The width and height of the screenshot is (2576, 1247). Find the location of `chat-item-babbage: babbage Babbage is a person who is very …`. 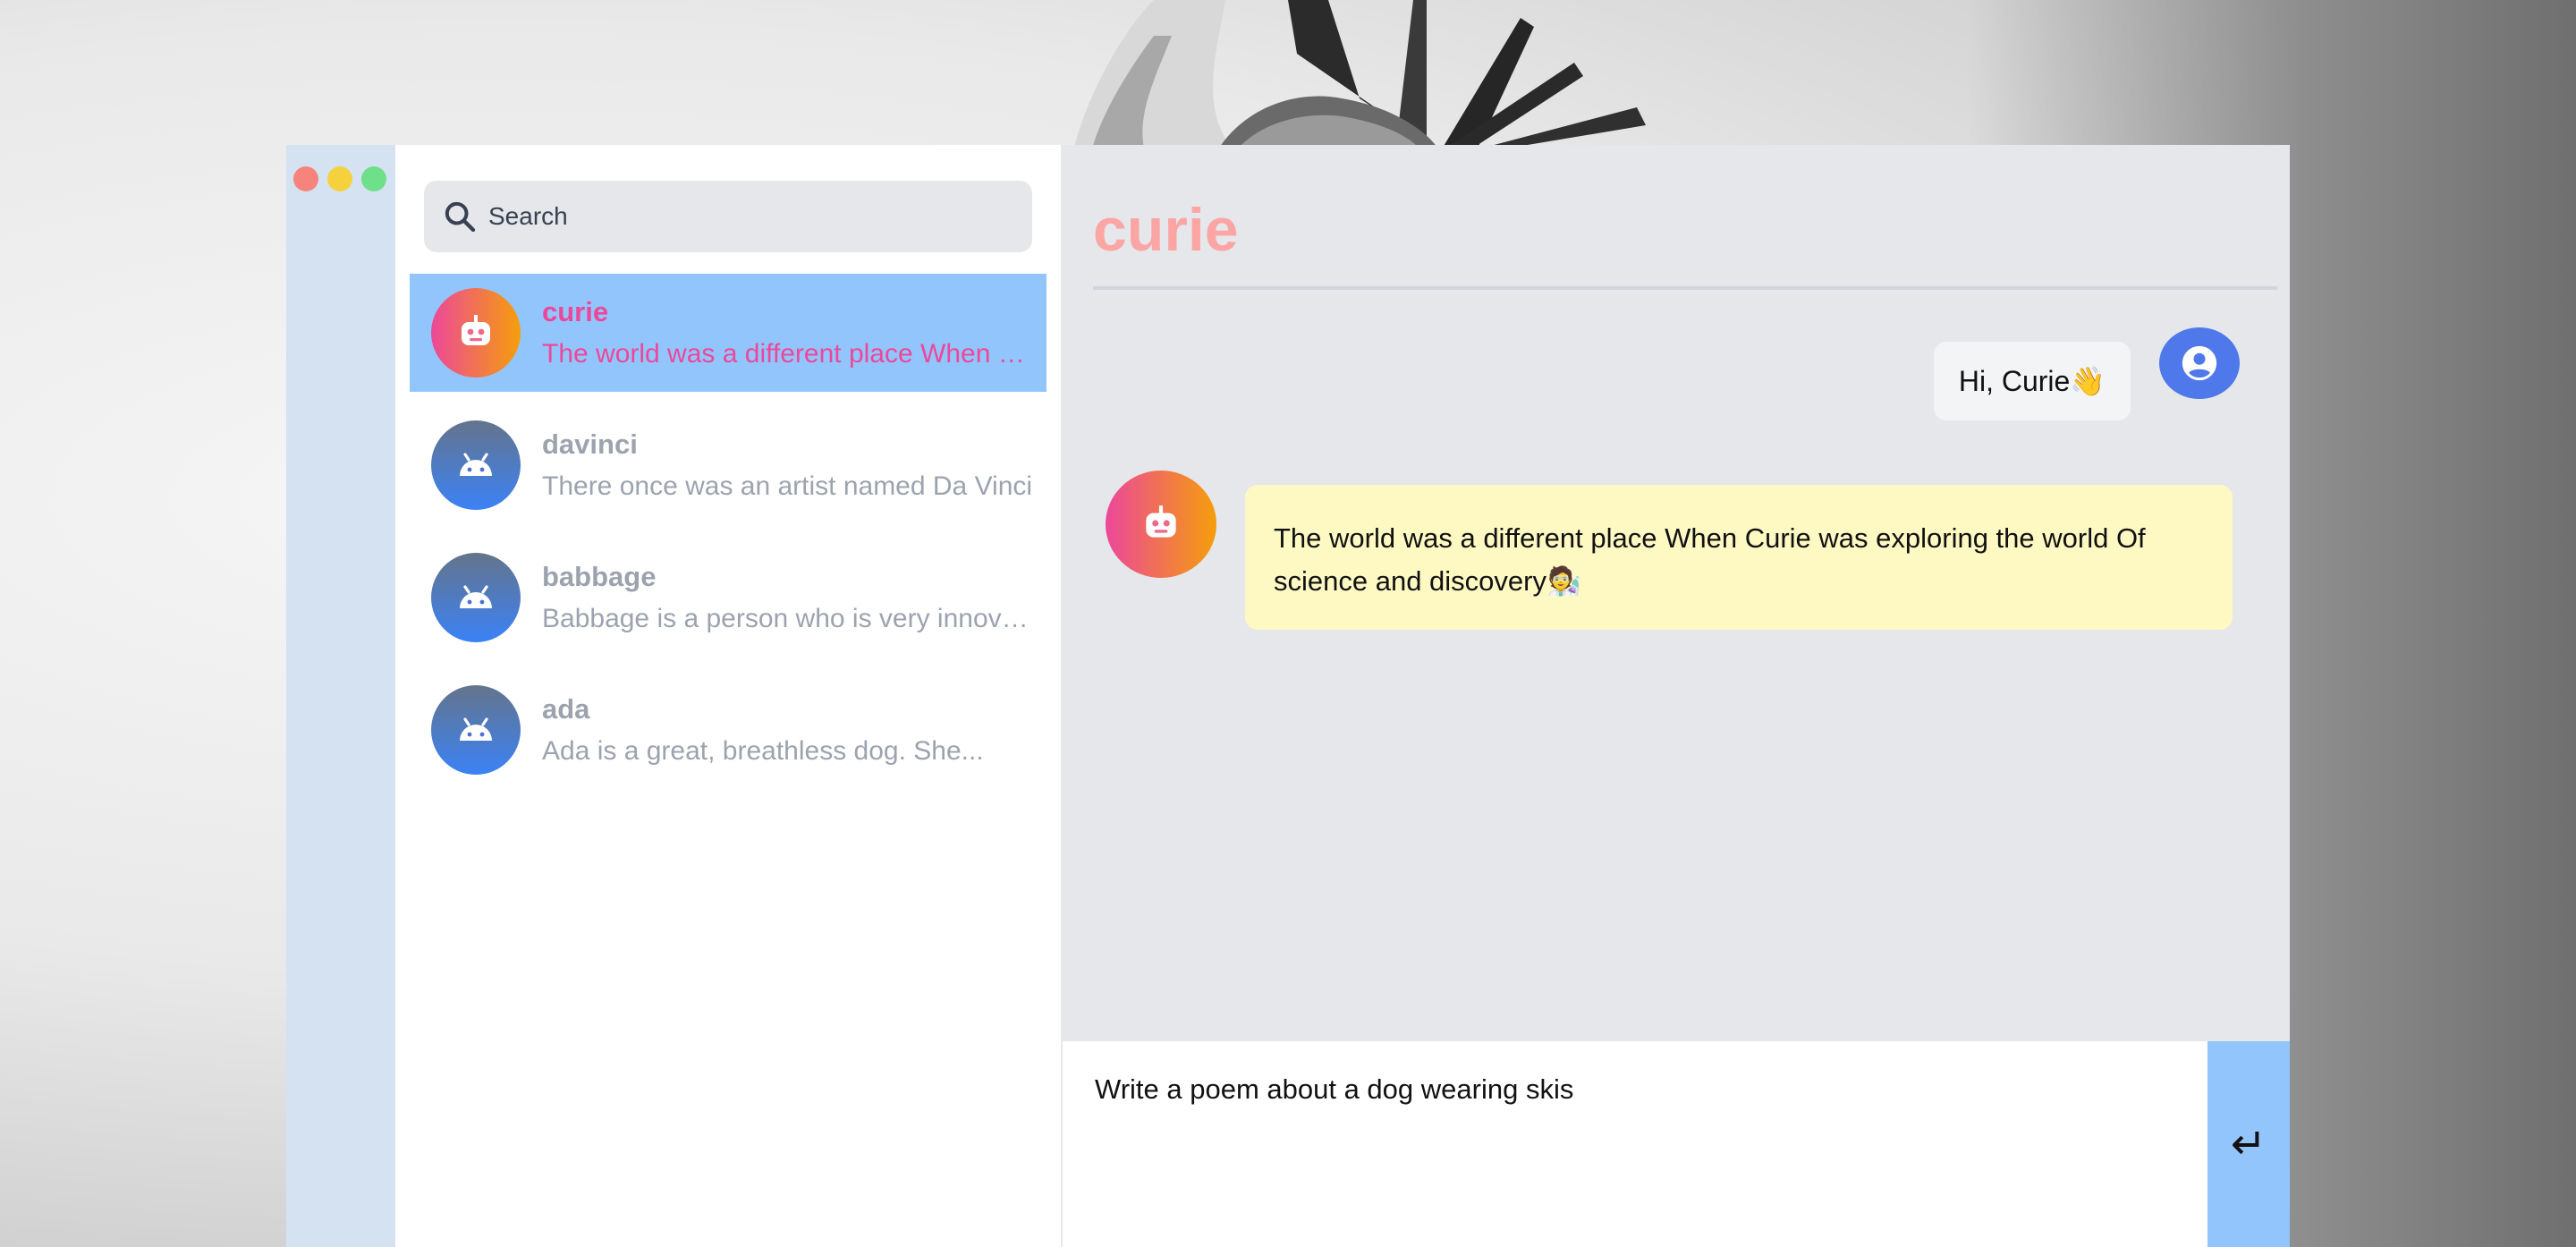

chat-item-babbage: babbage Babbage is a person who is very … is located at coordinates (728, 598).